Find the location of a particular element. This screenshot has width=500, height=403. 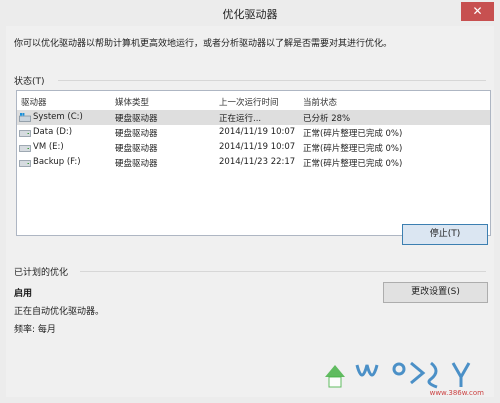

drive-list-header: 驱动器 媒体类型 上一次运行时间 当前状态 is located at coordinates (253, 100).